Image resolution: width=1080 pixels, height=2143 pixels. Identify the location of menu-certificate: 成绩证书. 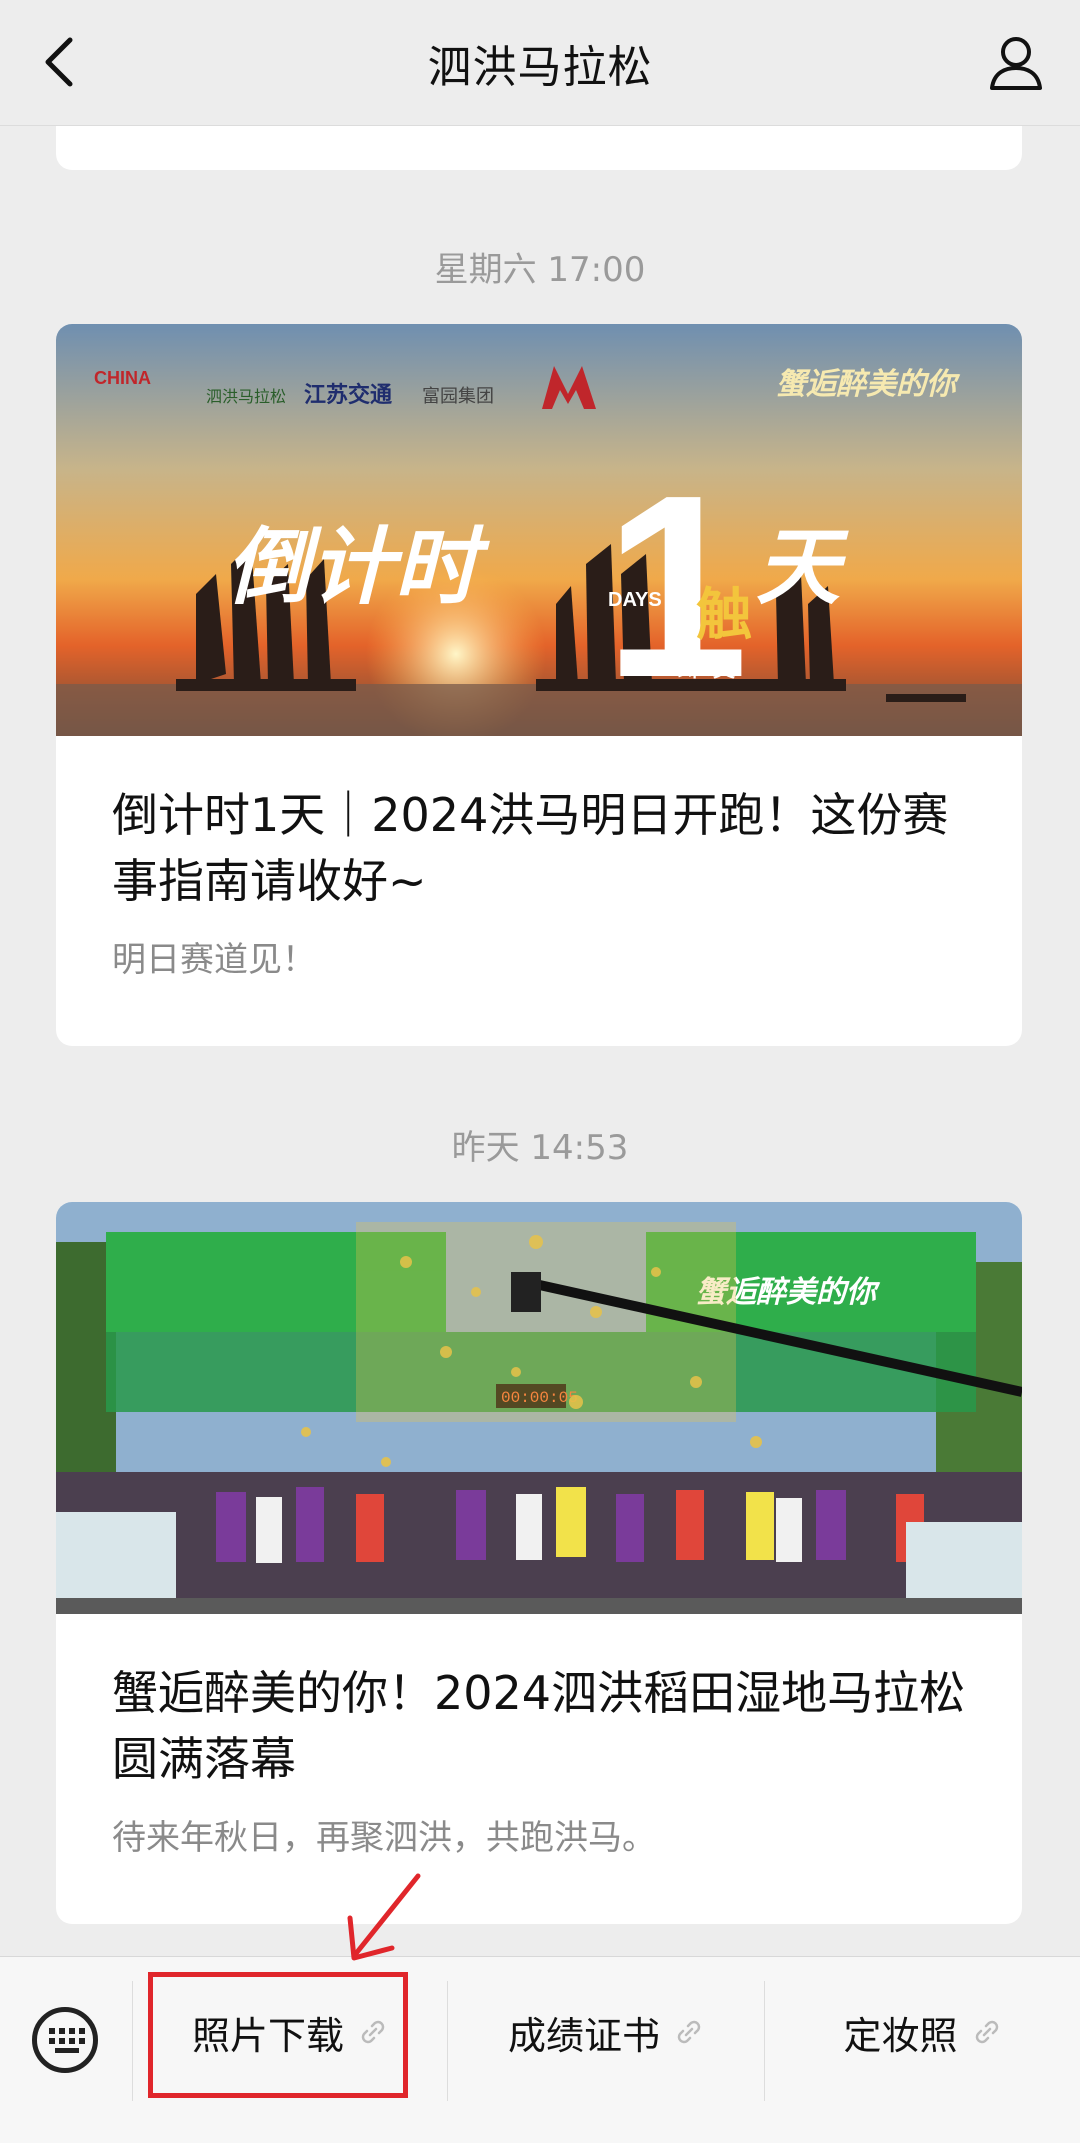
(606, 2032).